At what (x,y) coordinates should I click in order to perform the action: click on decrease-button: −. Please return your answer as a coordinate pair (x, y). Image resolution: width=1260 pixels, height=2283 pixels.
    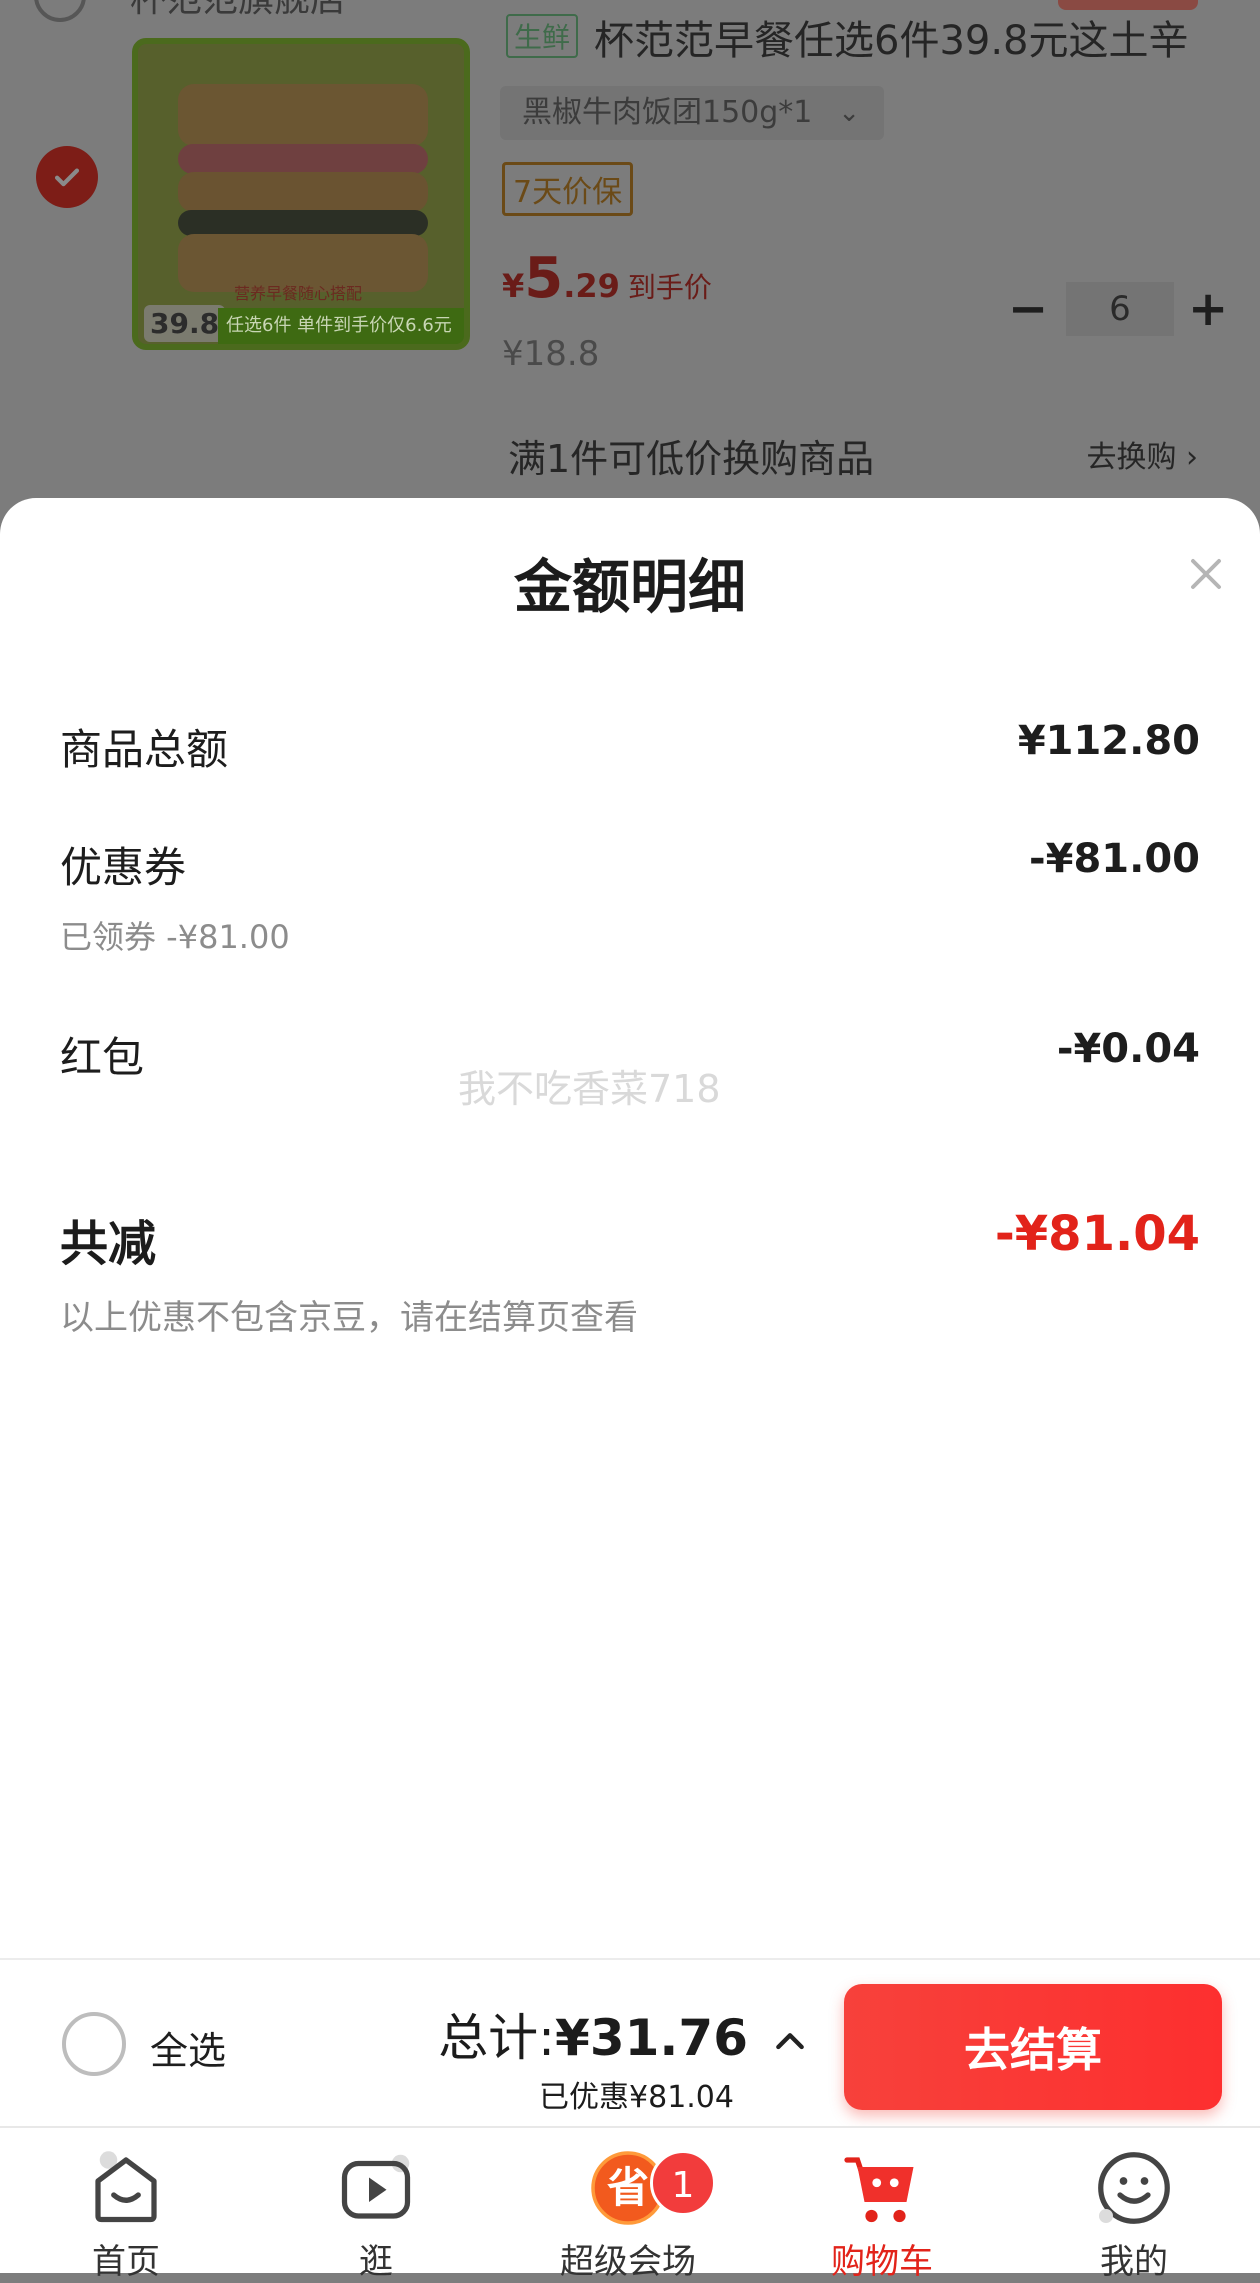
    Looking at the image, I should click on (1028, 309).